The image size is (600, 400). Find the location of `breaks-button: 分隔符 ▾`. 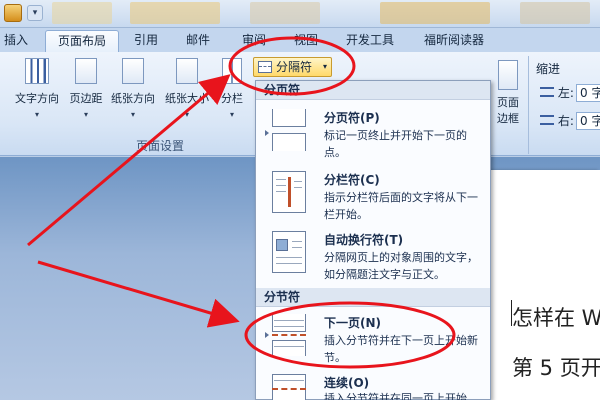

breaks-button: 分隔符 ▾ is located at coordinates (292, 67).